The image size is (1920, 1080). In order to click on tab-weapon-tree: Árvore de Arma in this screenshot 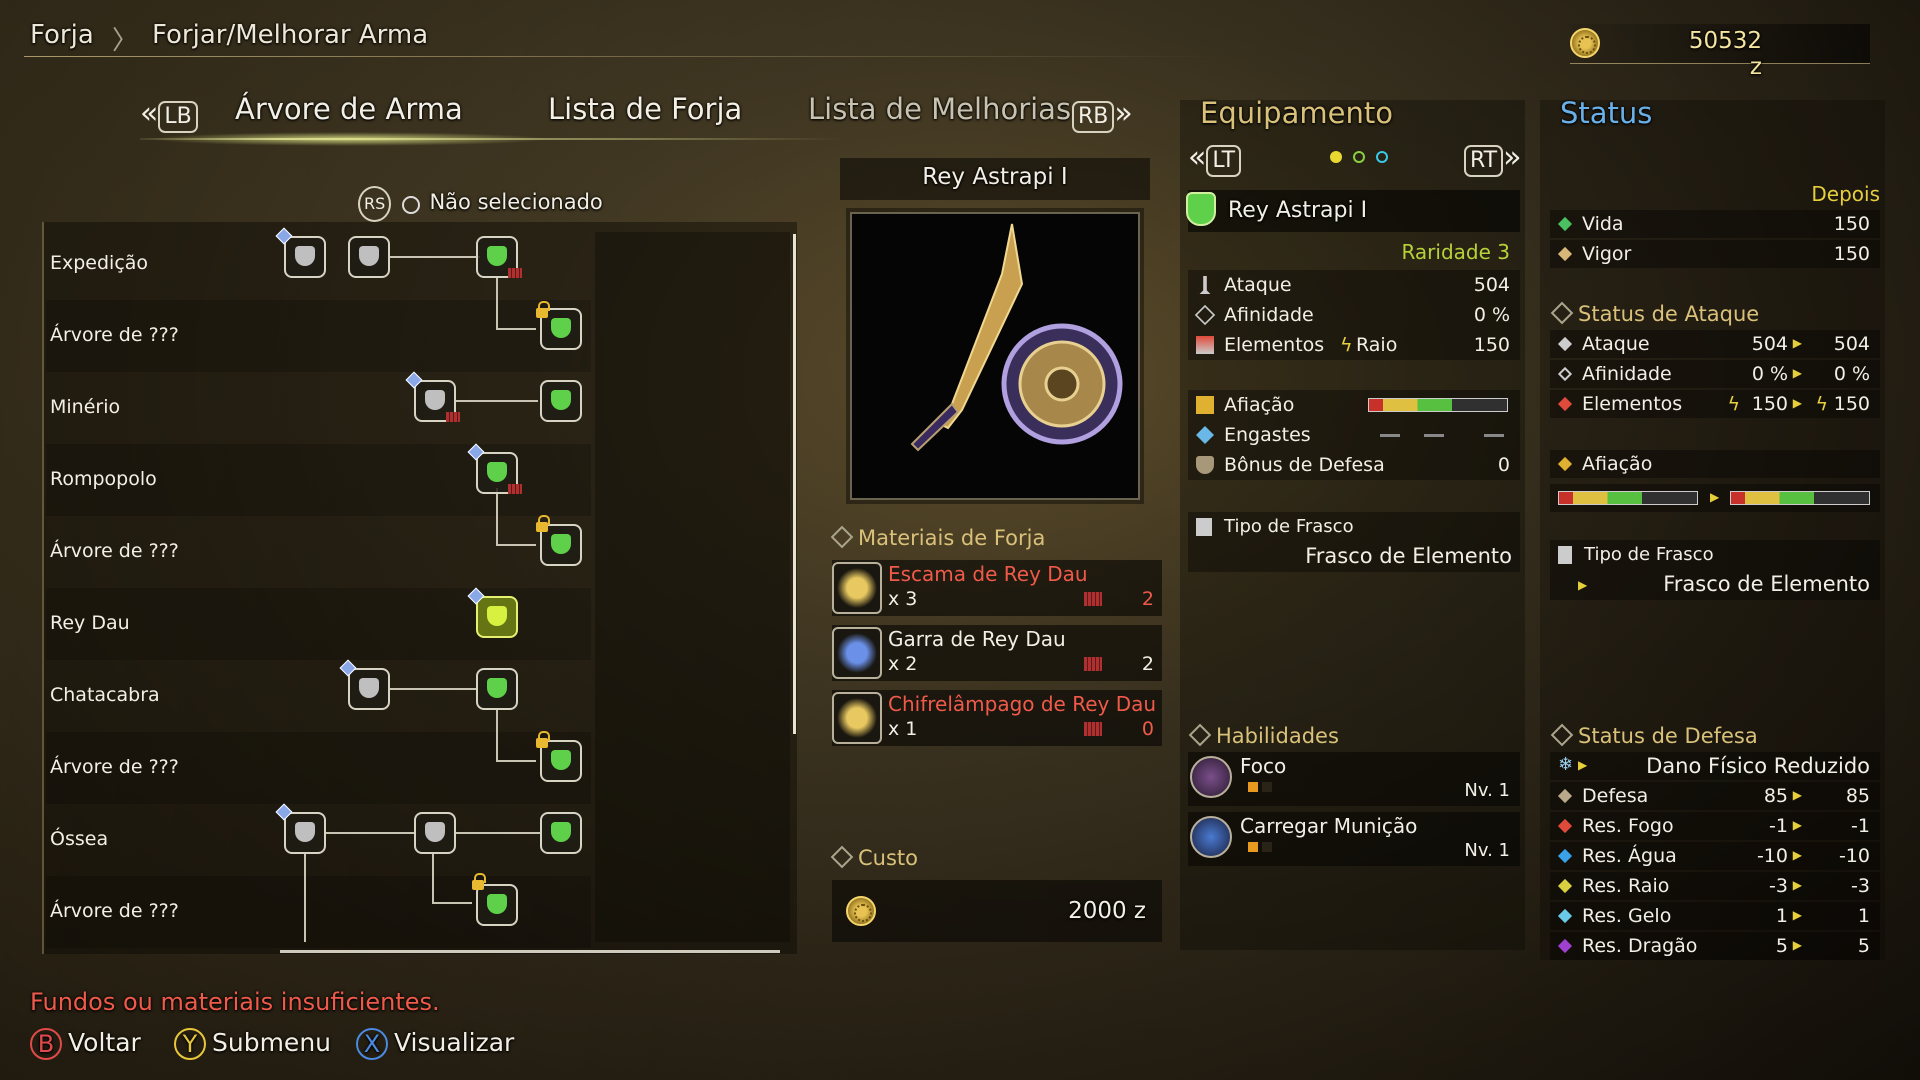, I will do `click(349, 109)`.